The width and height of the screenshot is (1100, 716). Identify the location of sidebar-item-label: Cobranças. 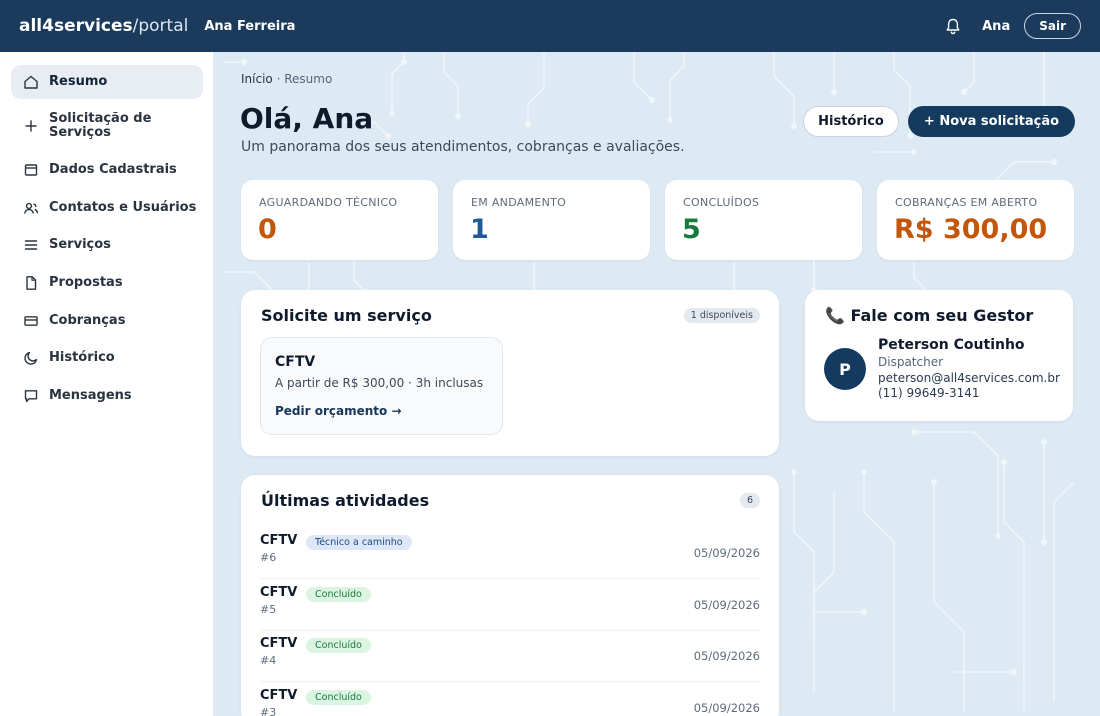
(87, 320).